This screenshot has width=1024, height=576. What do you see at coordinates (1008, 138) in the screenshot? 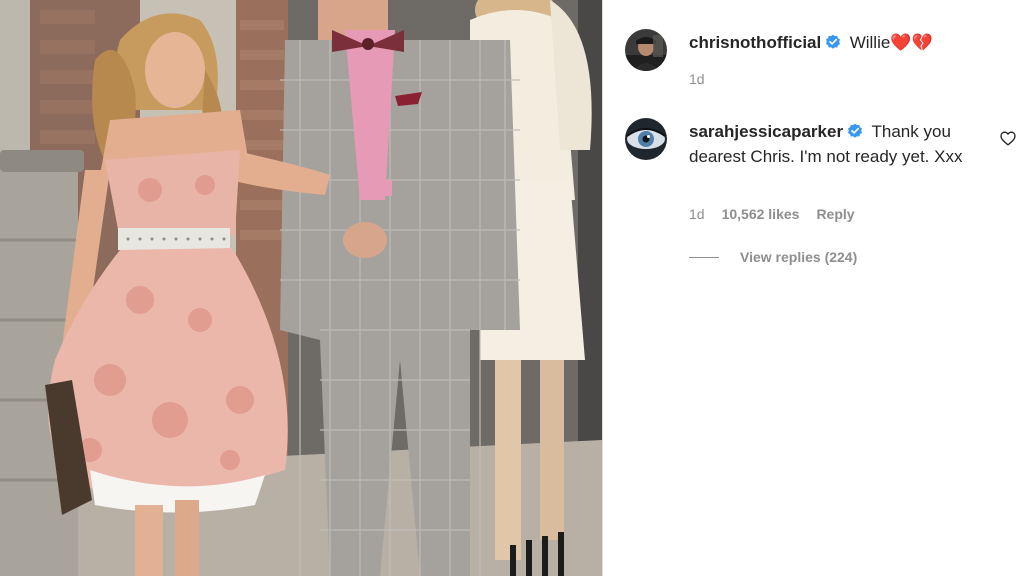
I see `heart-outline-icon` at bounding box center [1008, 138].